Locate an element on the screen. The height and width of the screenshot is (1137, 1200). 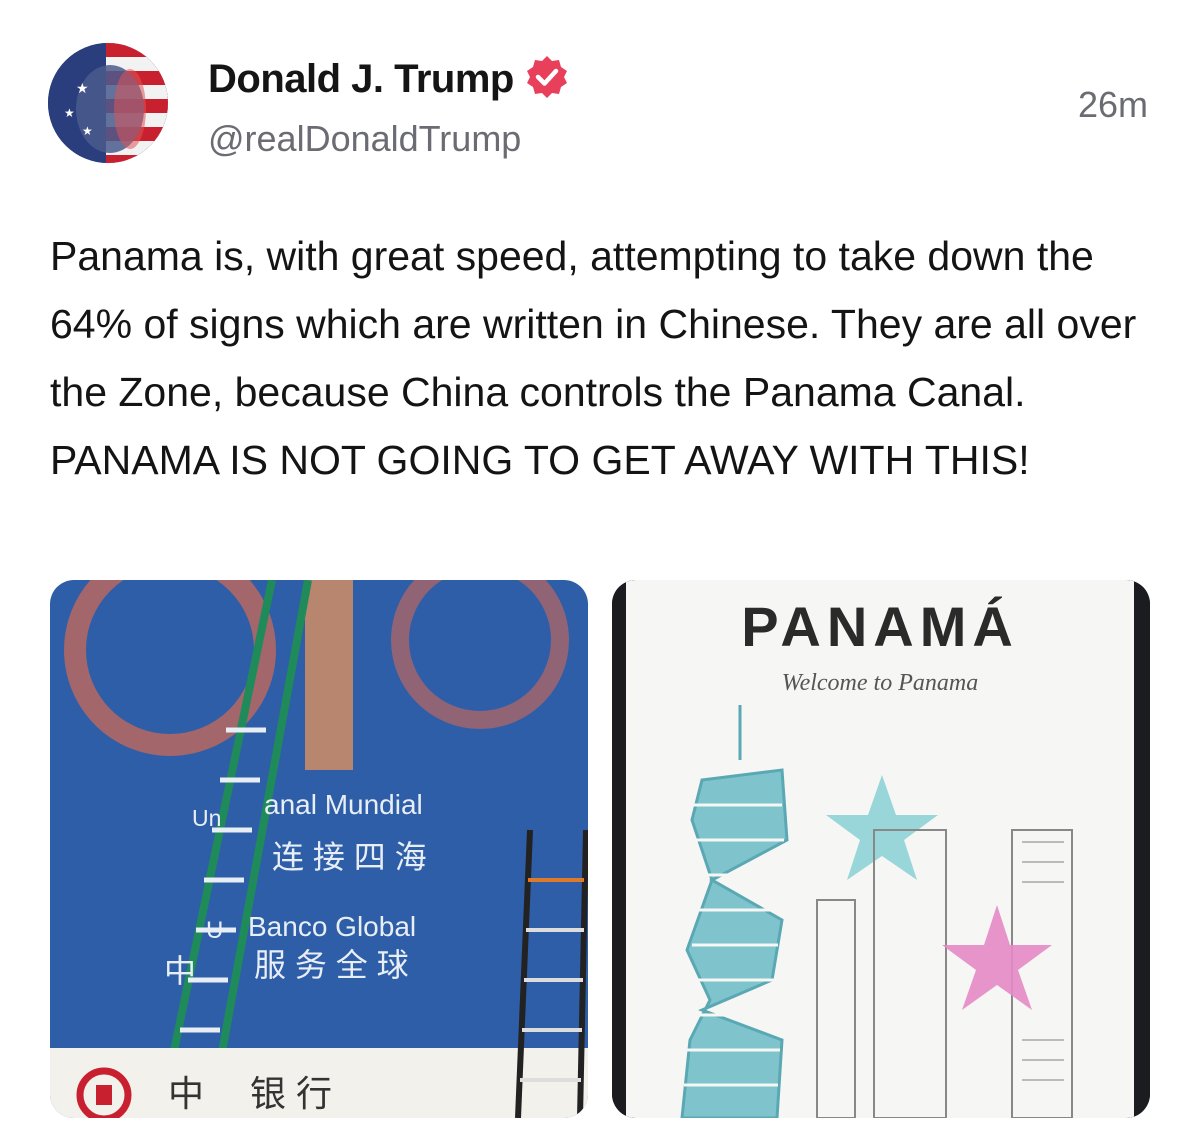
avatar: ★ ★ ★ is located at coordinates (108, 103).